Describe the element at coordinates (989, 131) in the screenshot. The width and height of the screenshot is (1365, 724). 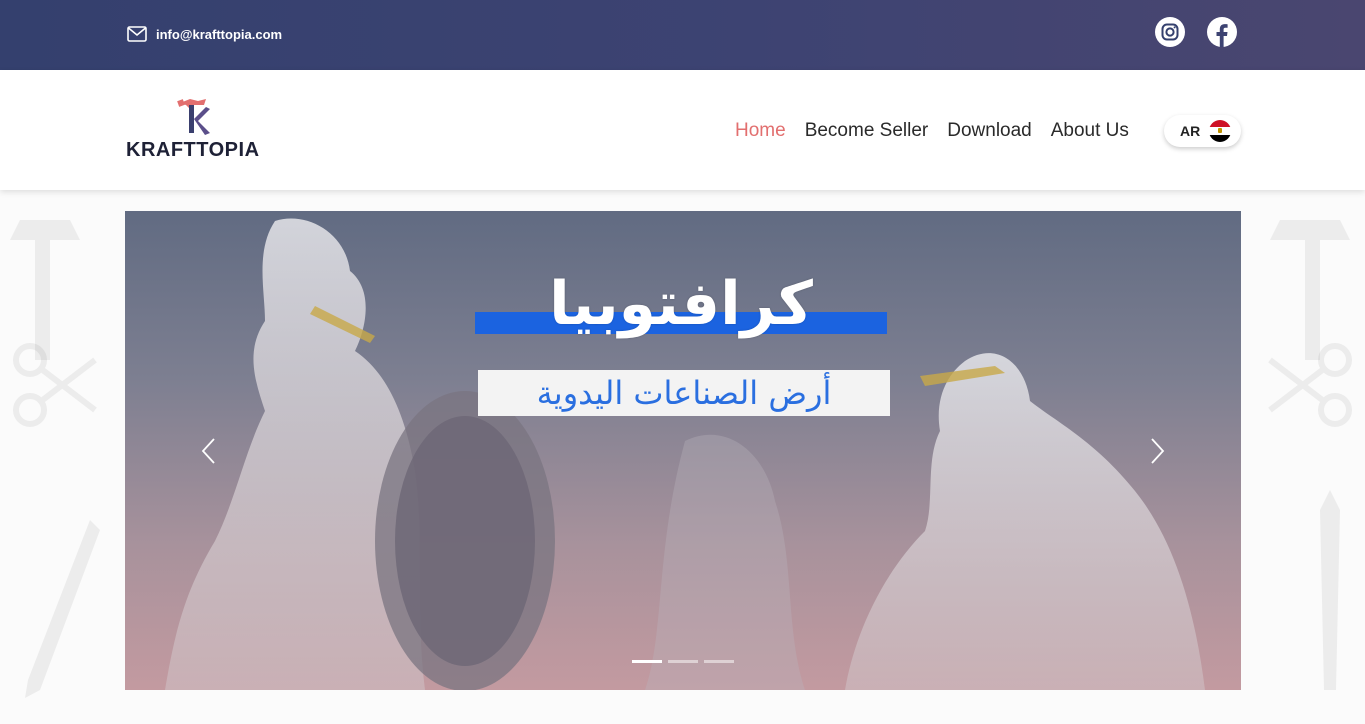
I see `nav-download: Download` at that location.